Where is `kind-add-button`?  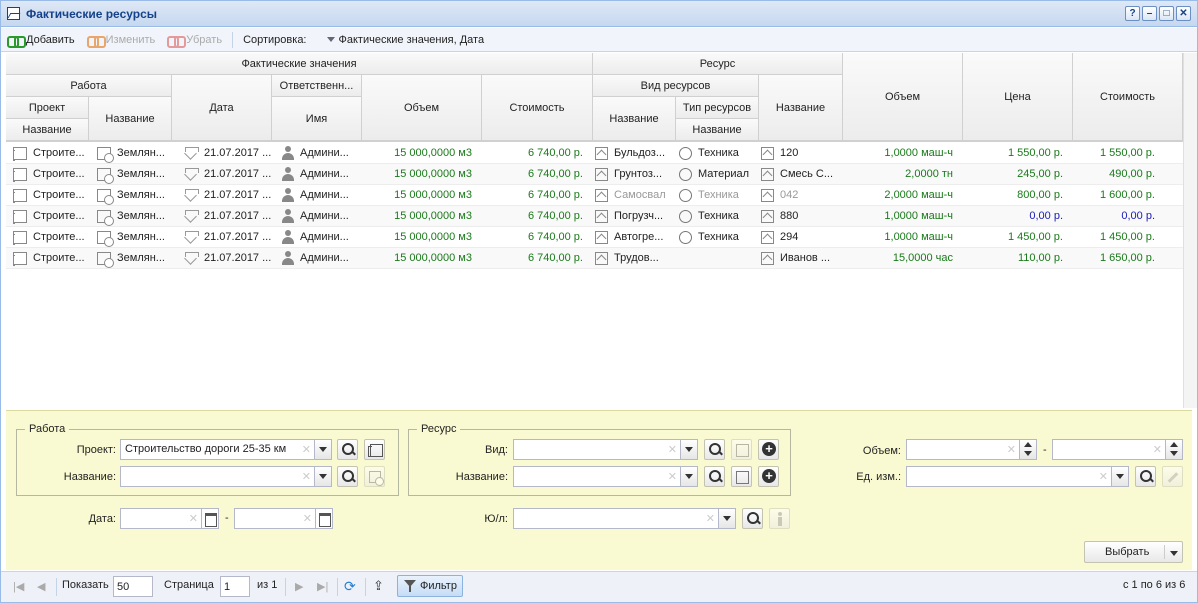
kind-add-button is located at coordinates (768, 449).